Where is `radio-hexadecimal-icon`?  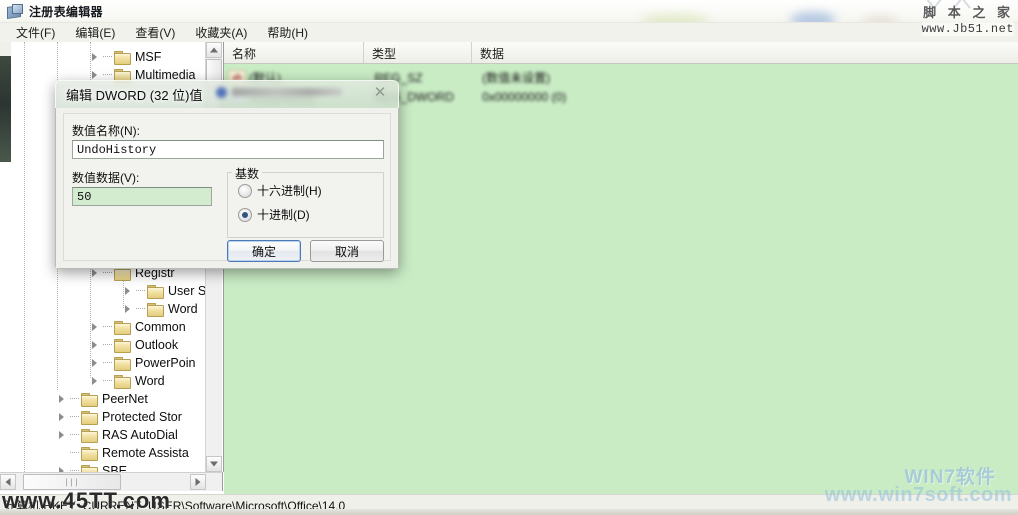
radio-hexadecimal-icon is located at coordinates (245, 190).